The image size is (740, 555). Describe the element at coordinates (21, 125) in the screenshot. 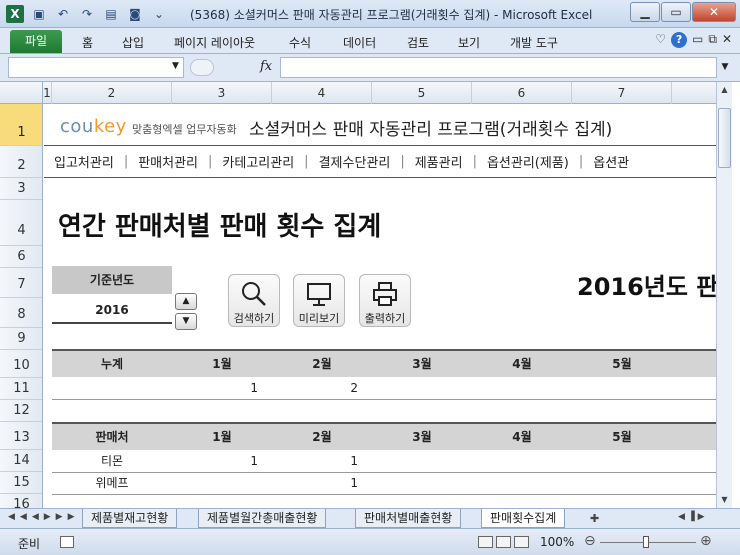

I see `row-header-1: 1` at that location.